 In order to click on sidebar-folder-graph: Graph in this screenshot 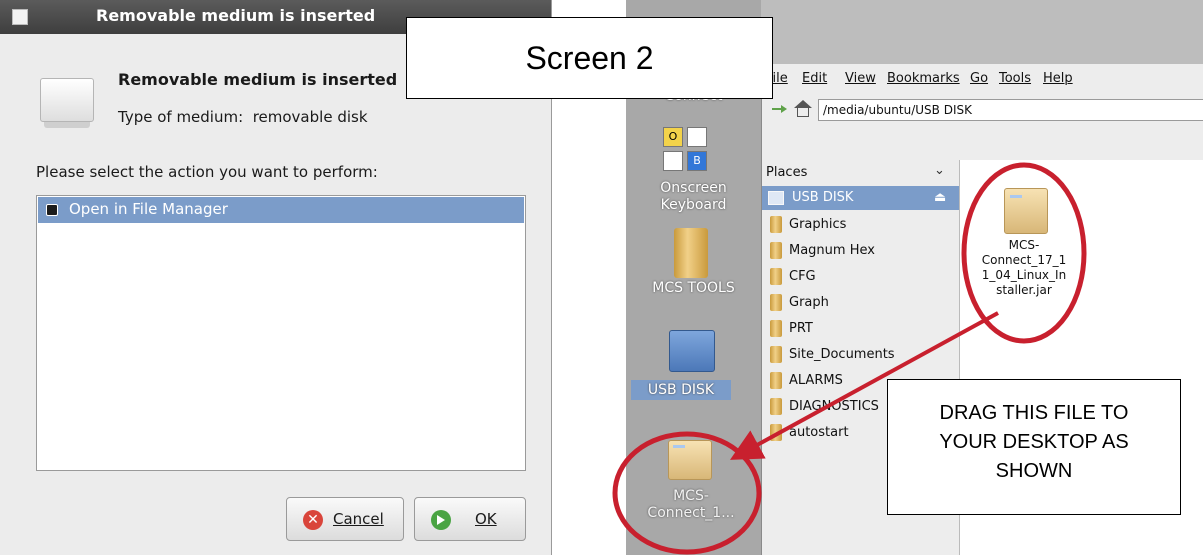, I will do `click(860, 302)`.